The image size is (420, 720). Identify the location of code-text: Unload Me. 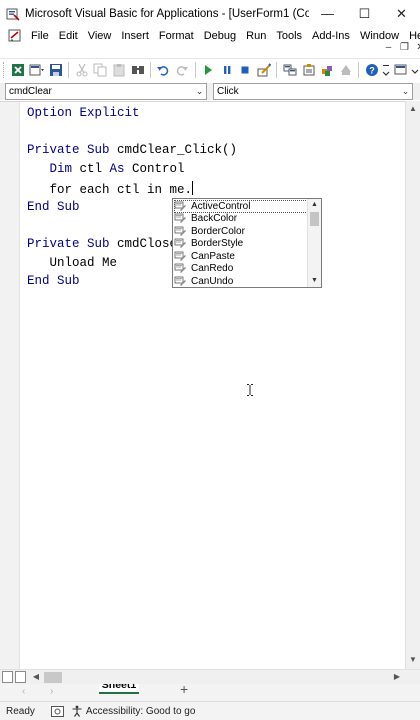
(72, 262).